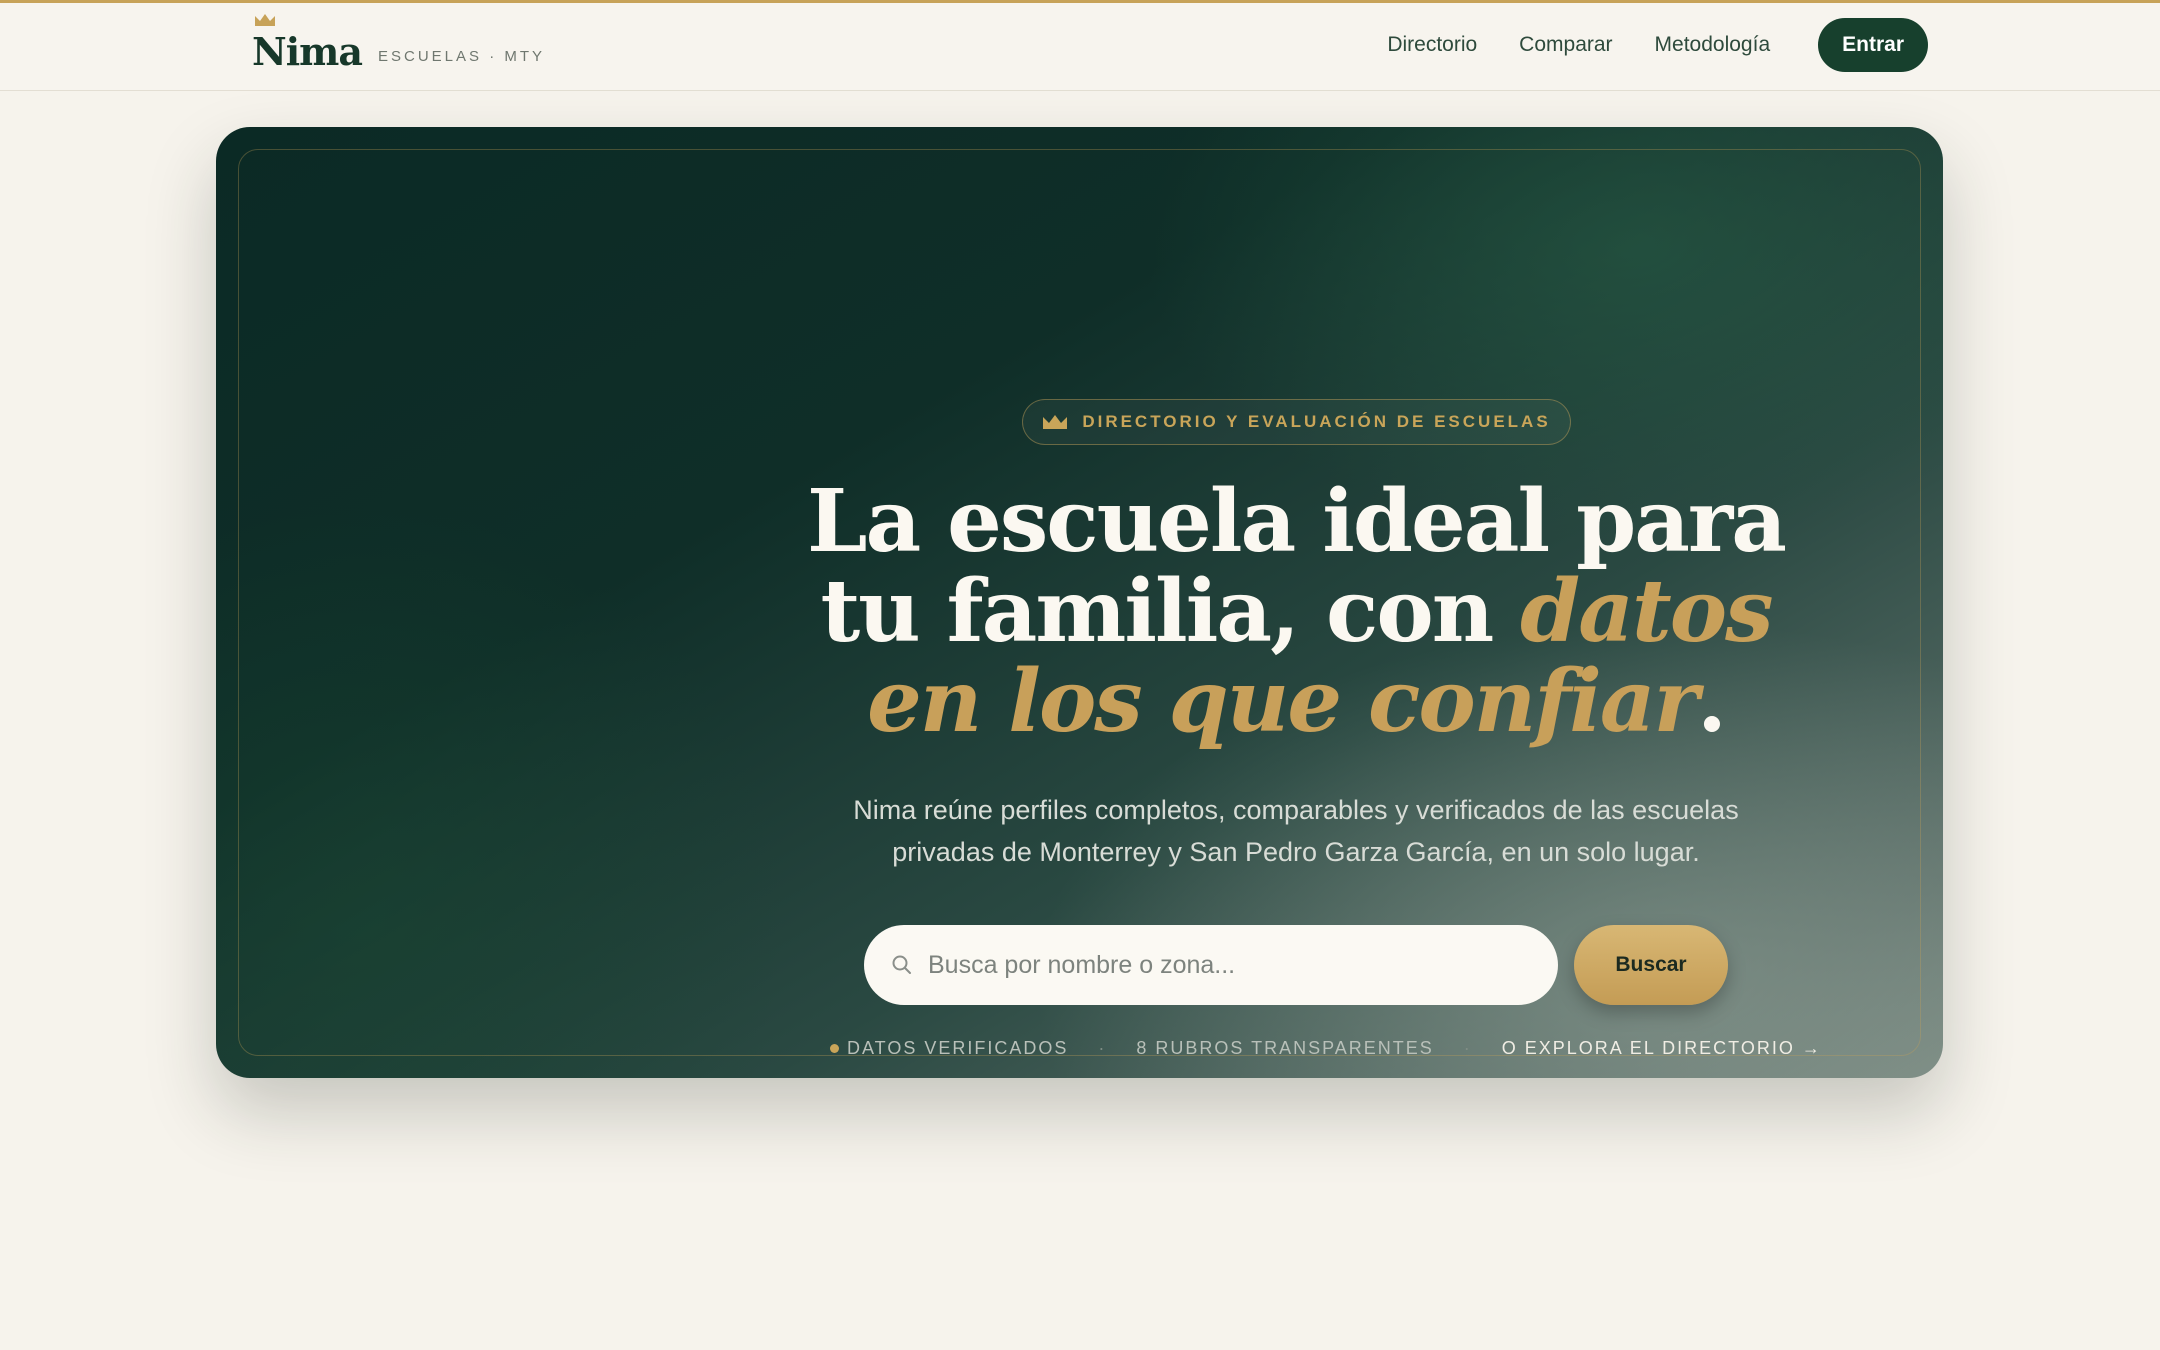  I want to click on search-input, so click(1228, 965).